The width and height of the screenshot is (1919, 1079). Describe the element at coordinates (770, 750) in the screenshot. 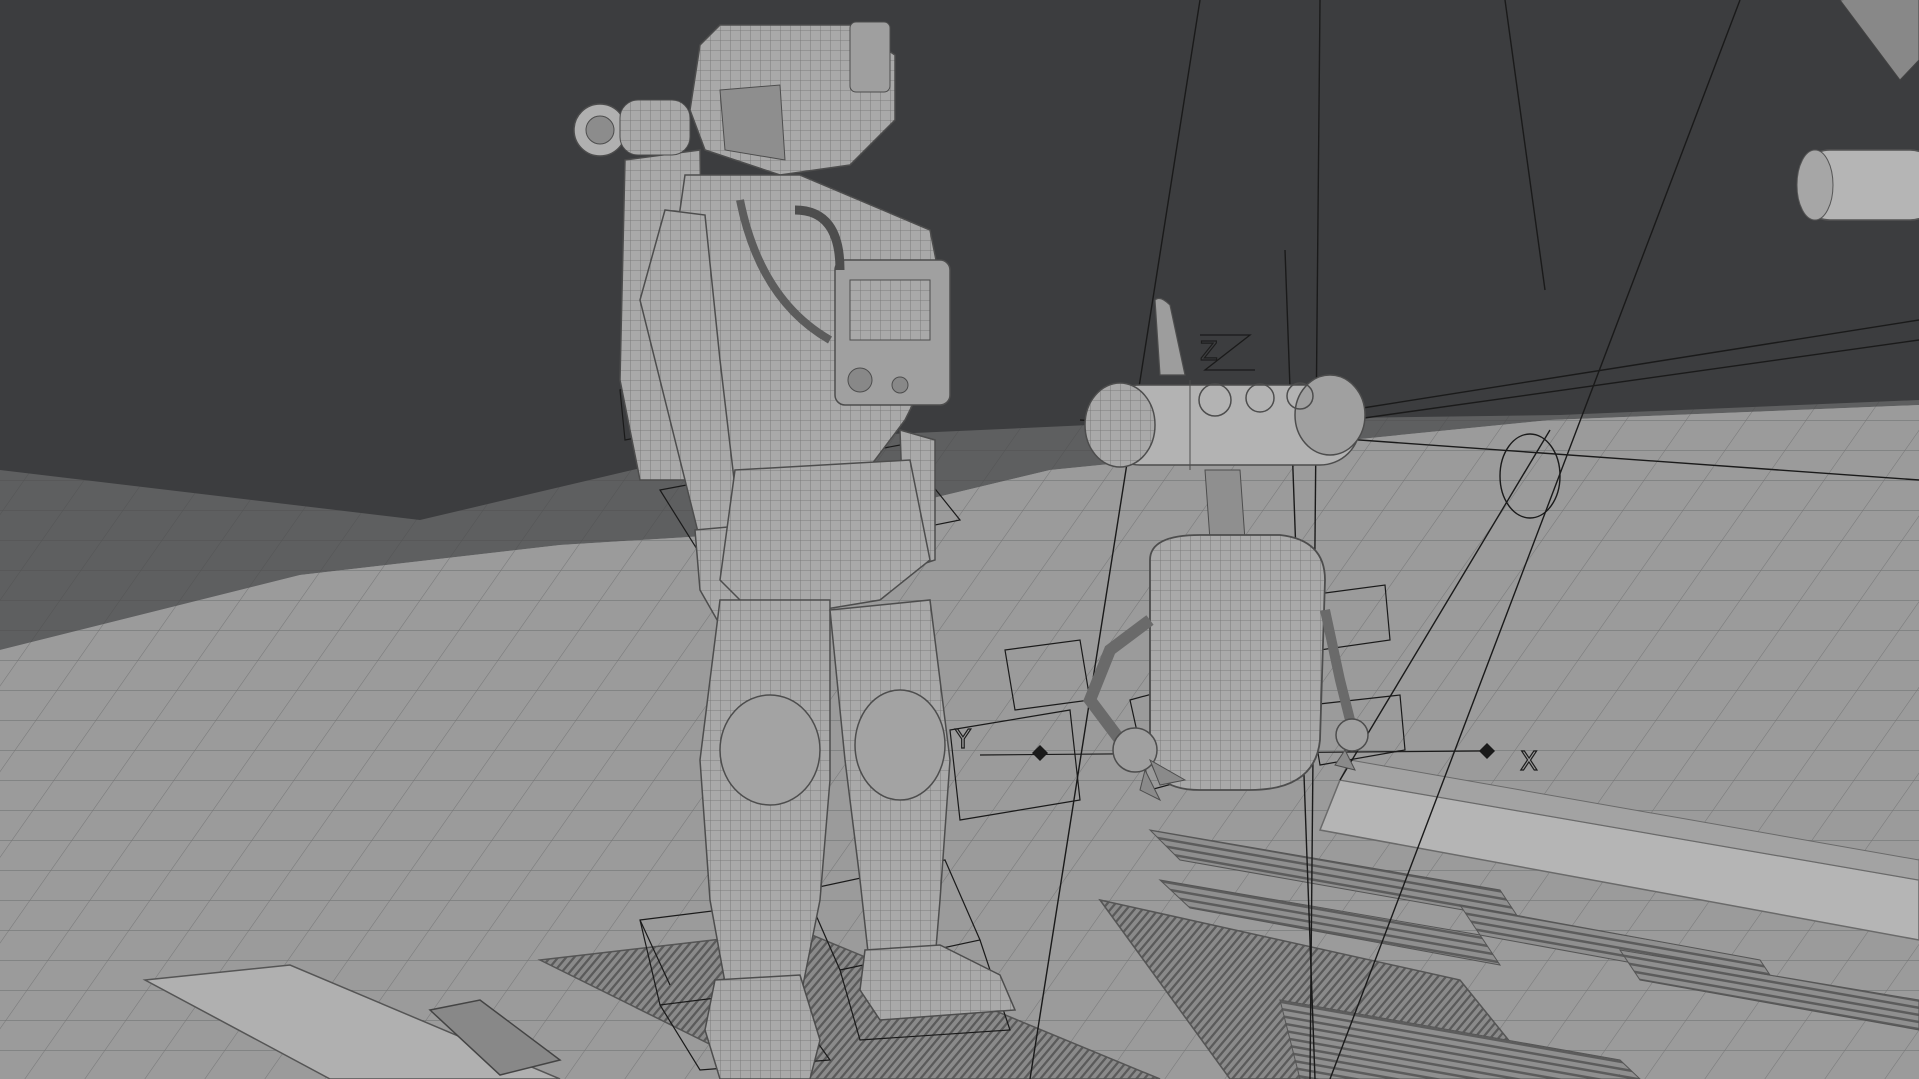

I see `knee-pad-right` at that location.